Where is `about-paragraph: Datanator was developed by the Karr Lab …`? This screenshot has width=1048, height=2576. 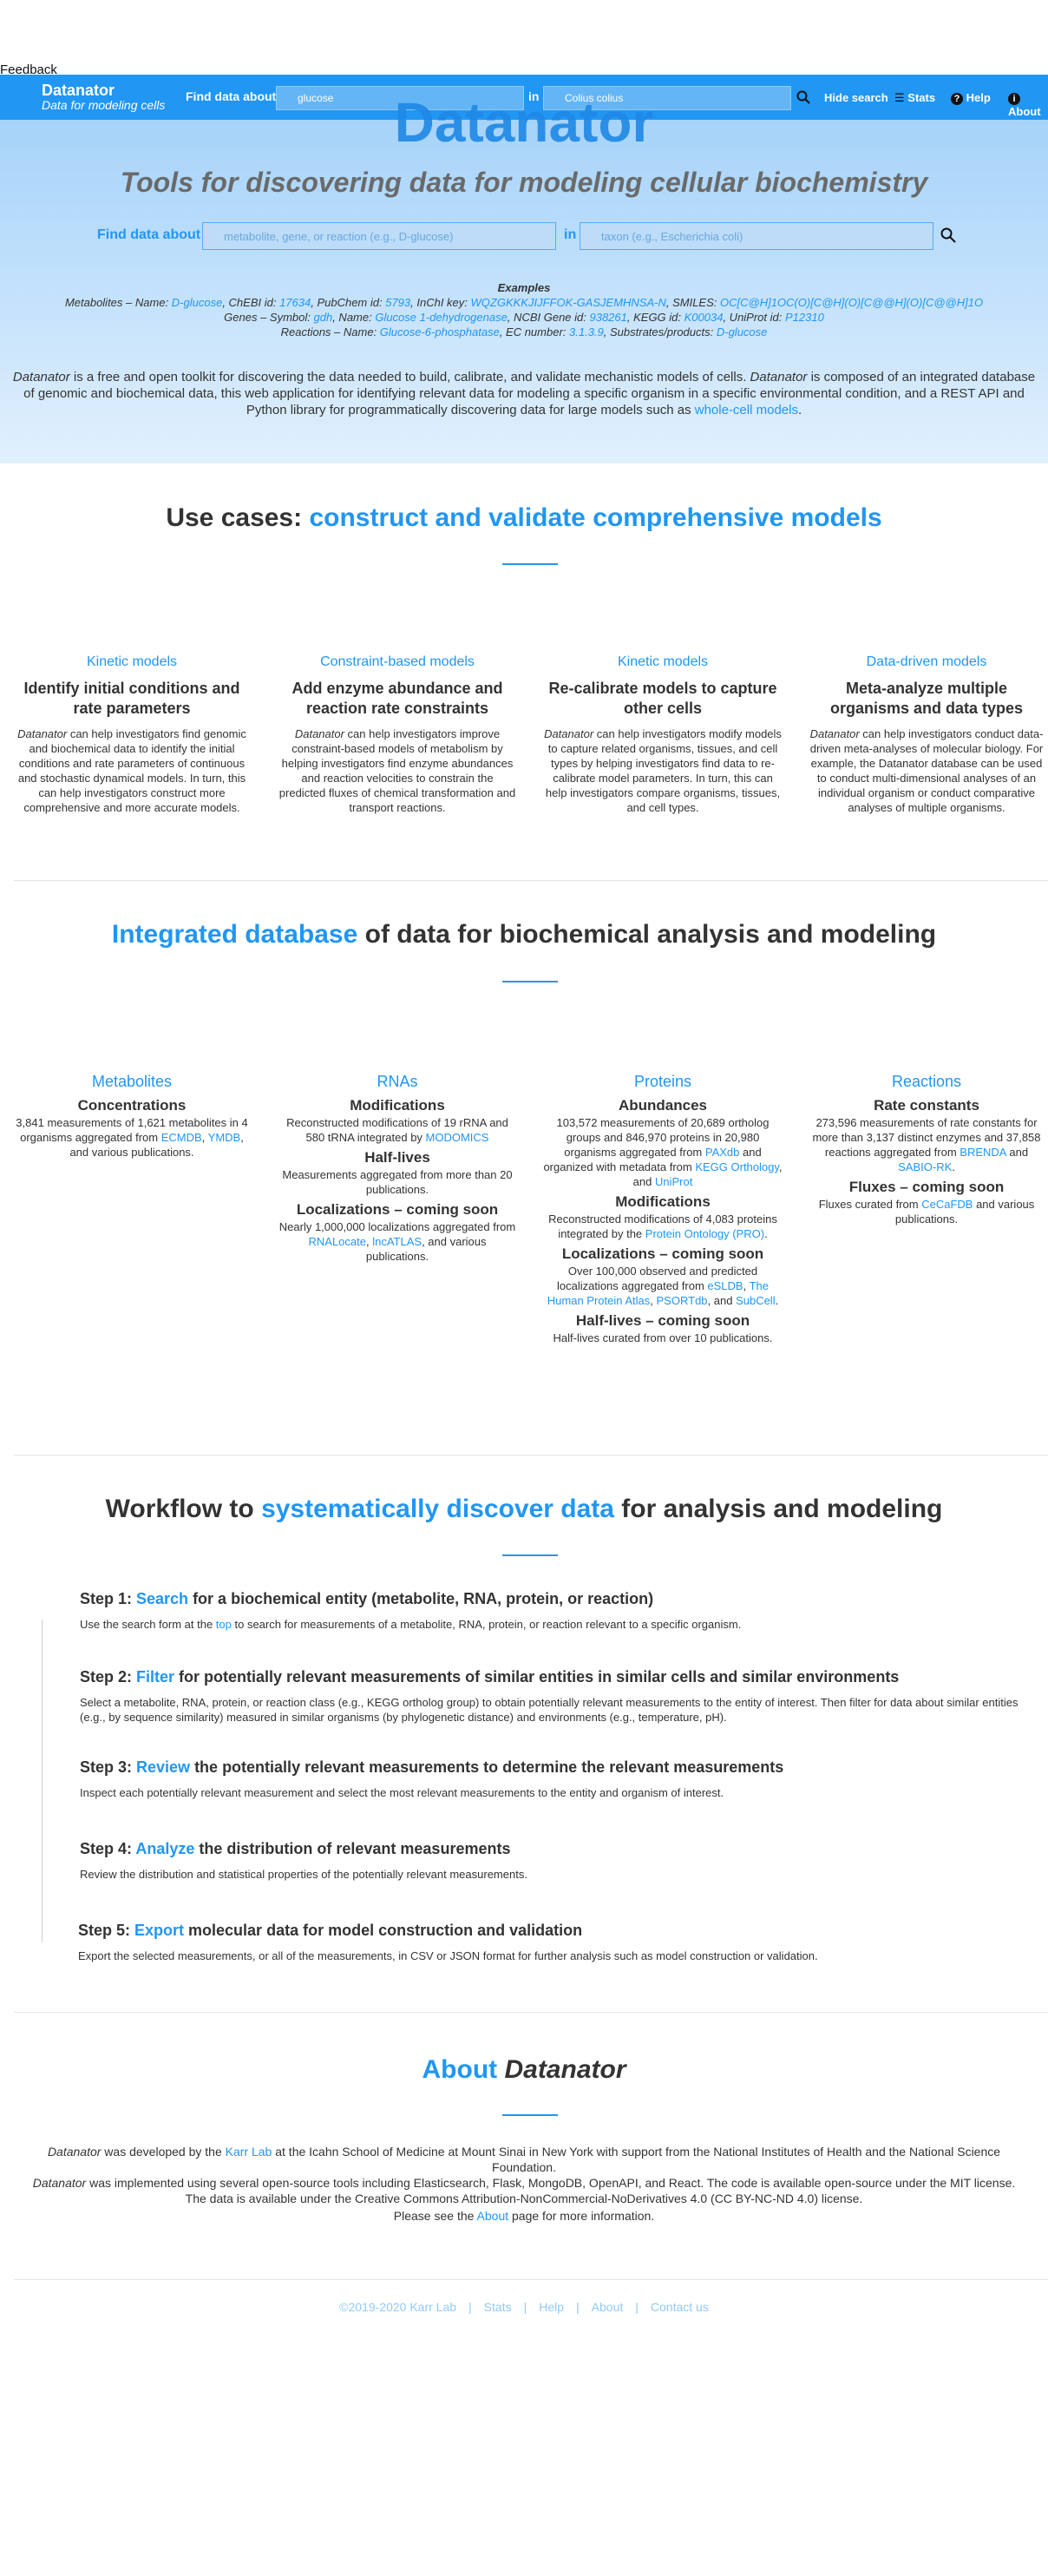
about-paragraph: Datanator was developed by the Karr Lab … is located at coordinates (524, 2160).